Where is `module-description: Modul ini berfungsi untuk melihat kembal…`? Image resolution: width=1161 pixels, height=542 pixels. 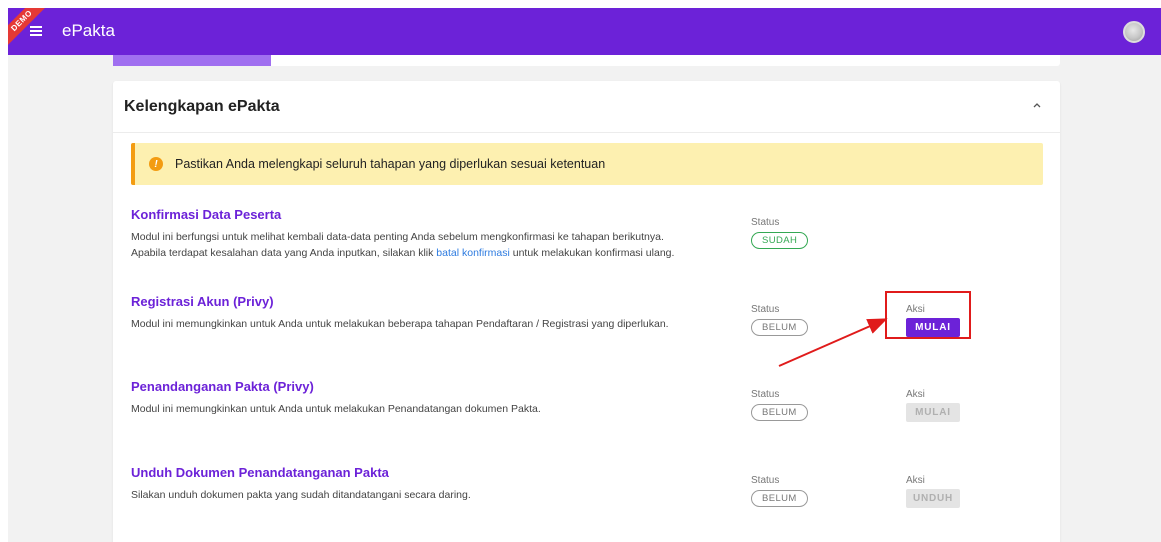
module-description: Modul ini berfungsi untuk melihat kembal… is located at coordinates (431, 245).